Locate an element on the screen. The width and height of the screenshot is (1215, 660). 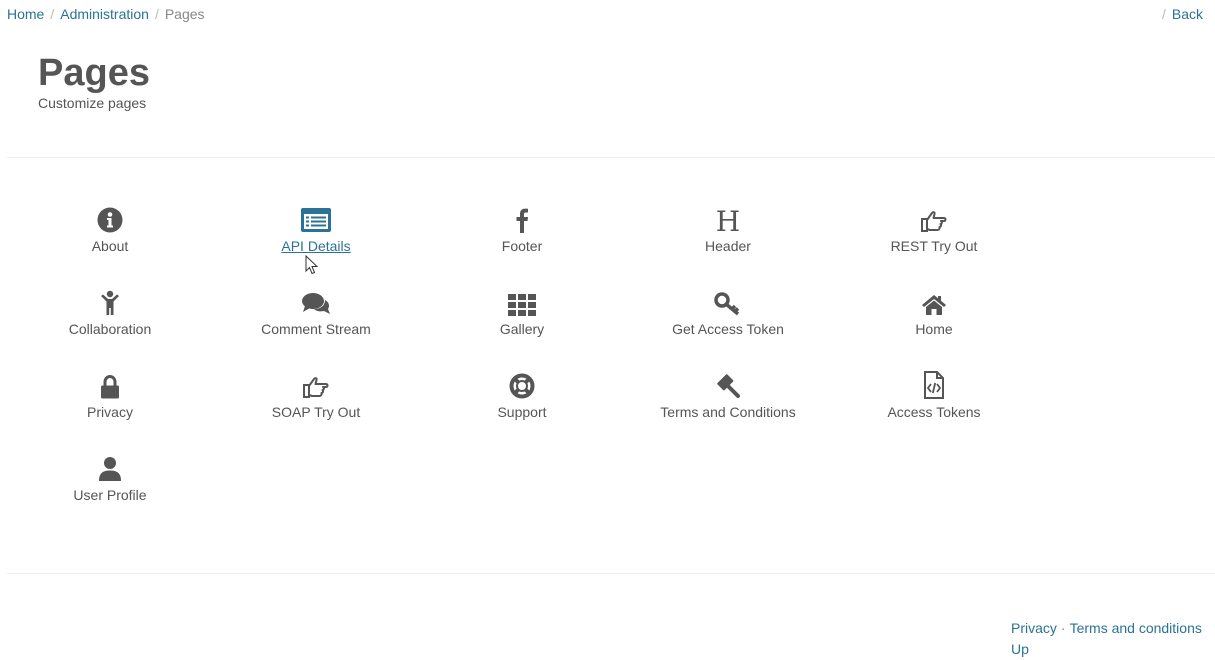
page-item-label: Terms and Conditions is located at coordinates (728, 412).